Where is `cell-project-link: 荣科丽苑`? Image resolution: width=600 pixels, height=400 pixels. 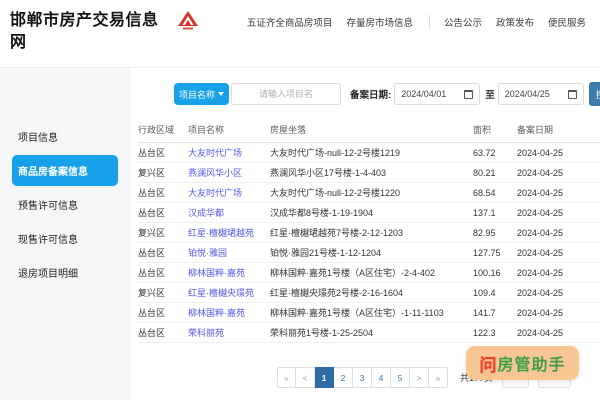
cell-project-link: 荣科丽苑 is located at coordinates (229, 332).